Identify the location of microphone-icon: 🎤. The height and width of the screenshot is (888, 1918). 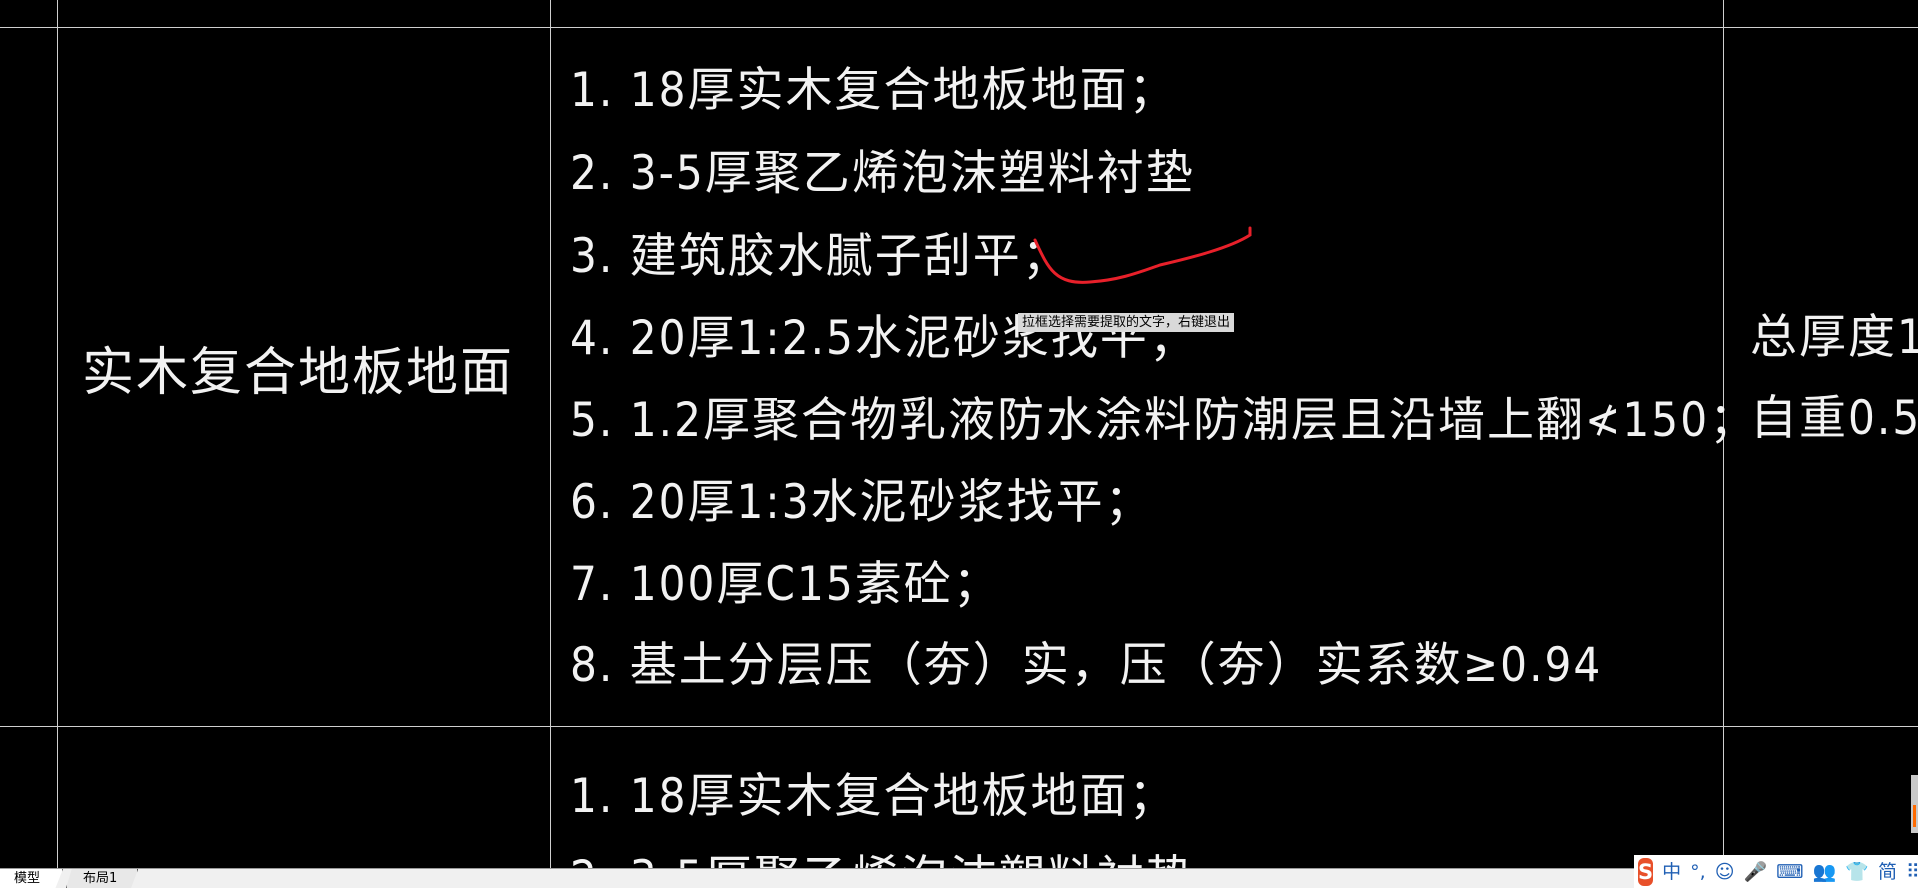
(1756, 872).